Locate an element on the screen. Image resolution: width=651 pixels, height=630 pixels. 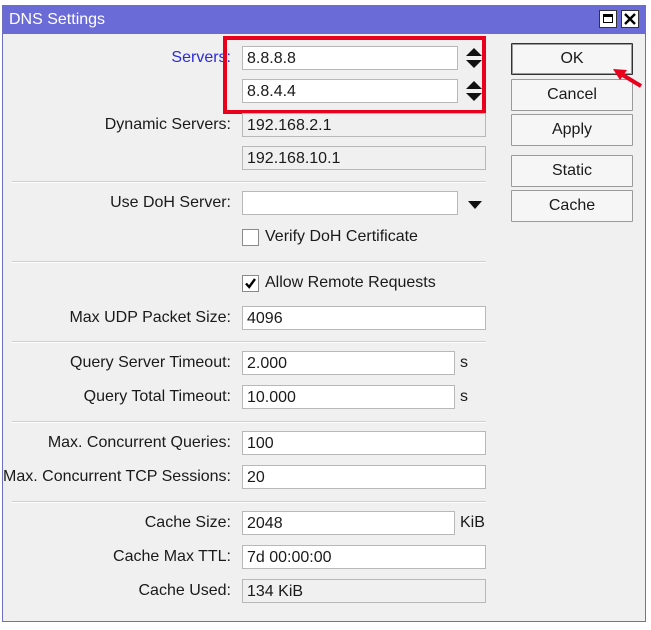
dynamic-servers-label: Dynamic Servers: is located at coordinates (167, 124).